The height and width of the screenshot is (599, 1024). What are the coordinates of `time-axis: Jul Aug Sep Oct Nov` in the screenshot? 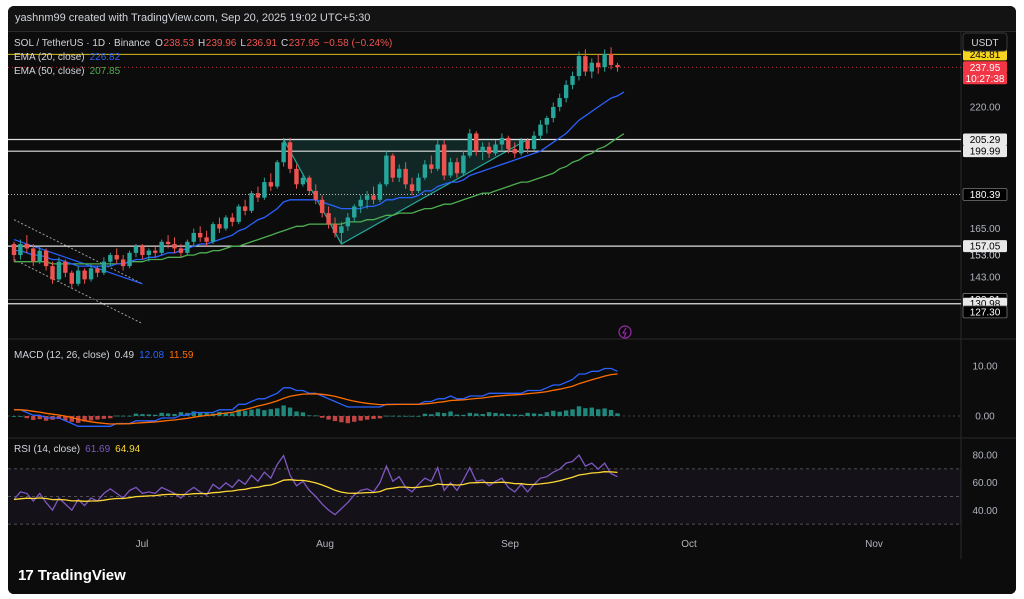 It's located at (509, 544).